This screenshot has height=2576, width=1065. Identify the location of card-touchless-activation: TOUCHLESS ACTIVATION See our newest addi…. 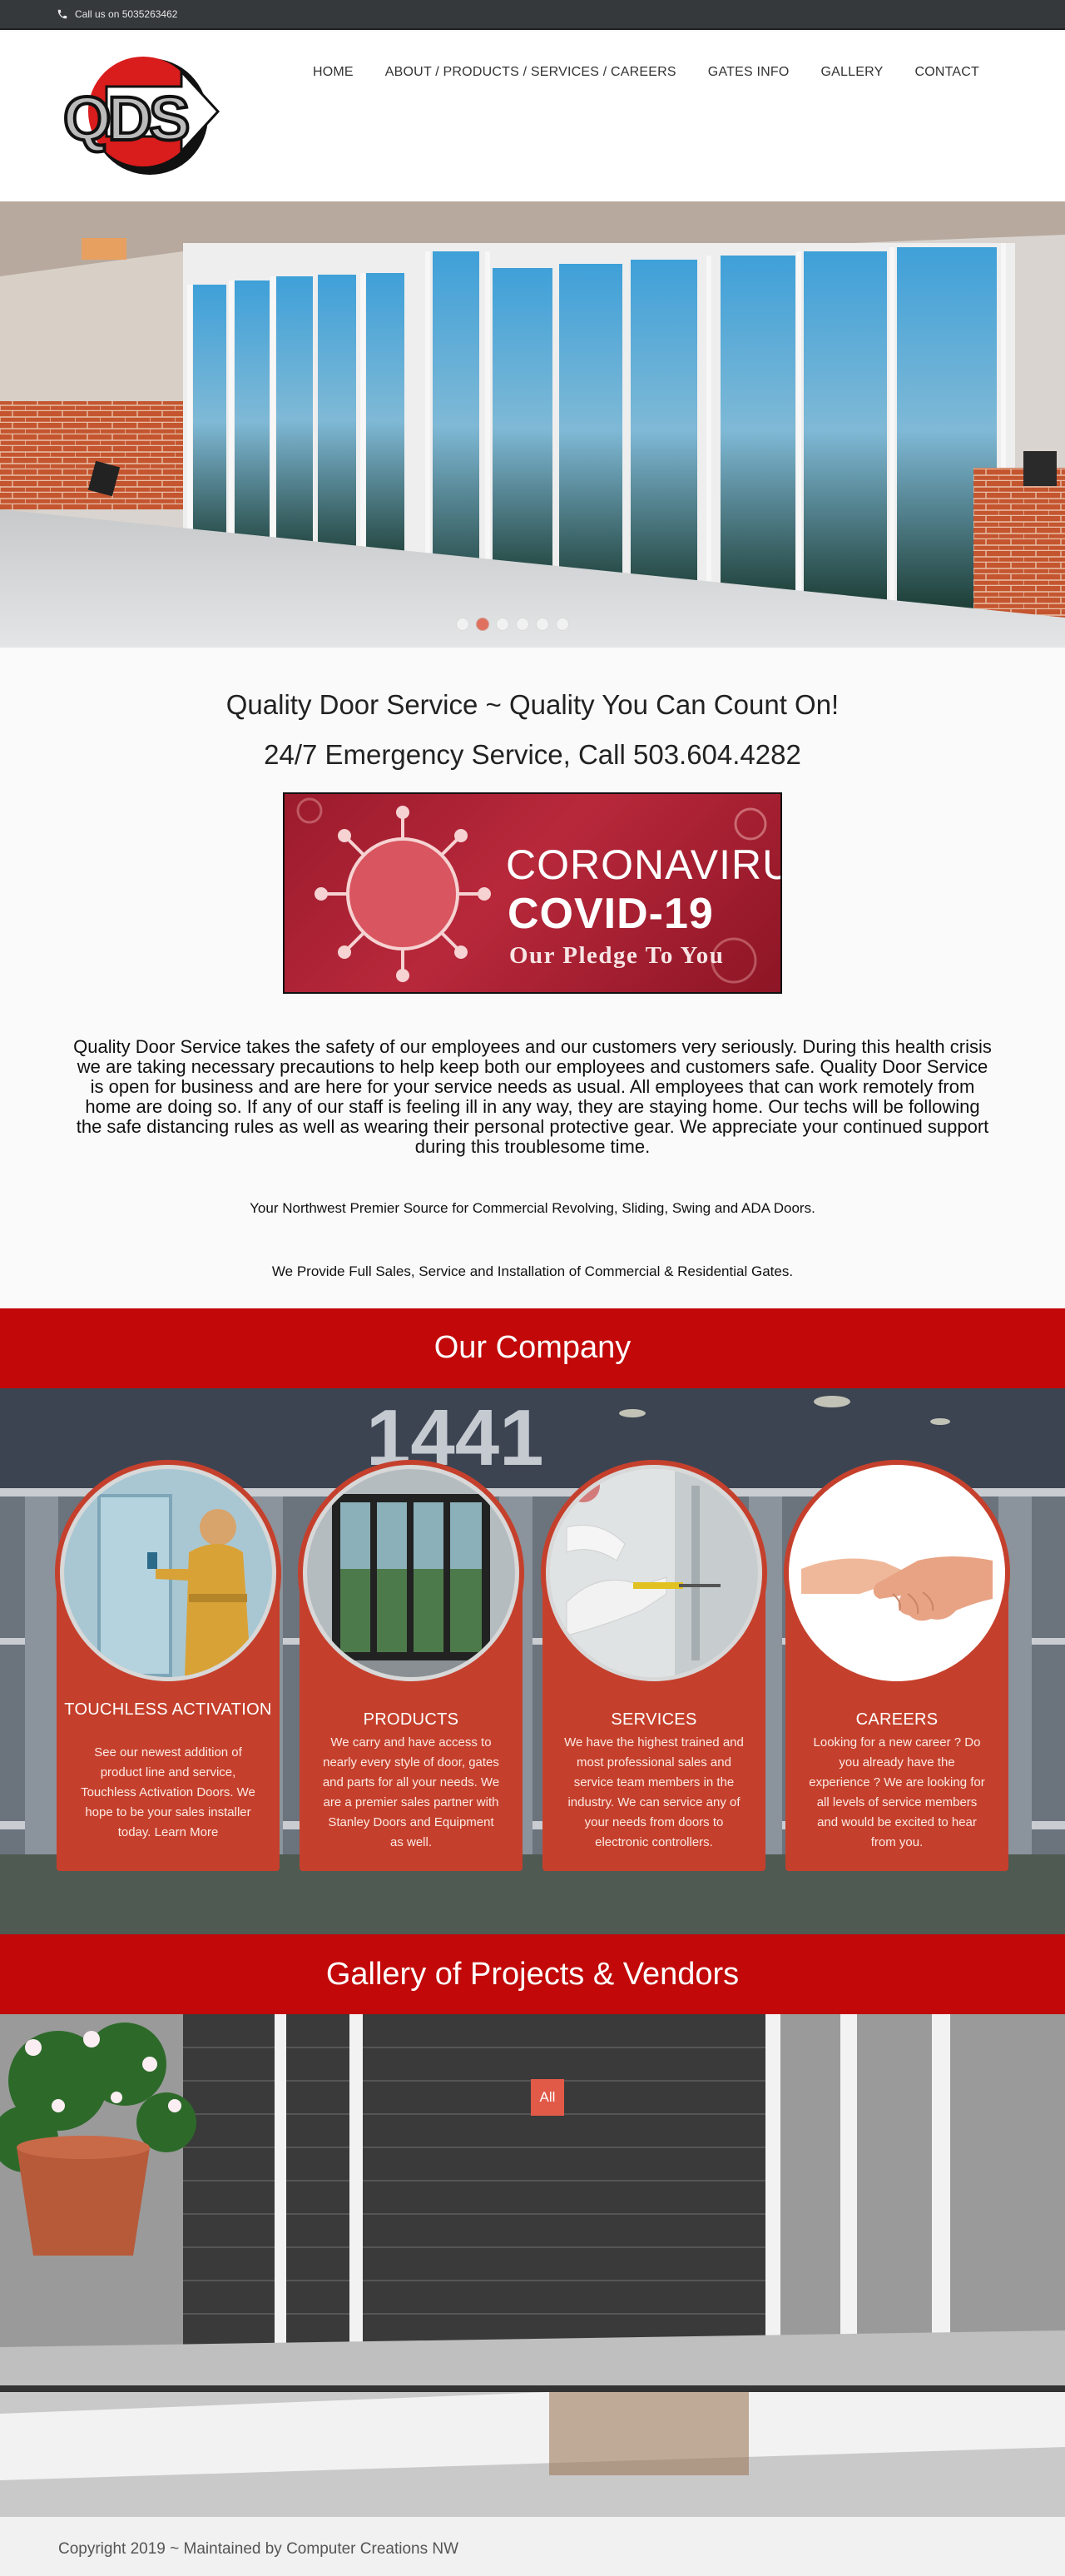
(168, 1665).